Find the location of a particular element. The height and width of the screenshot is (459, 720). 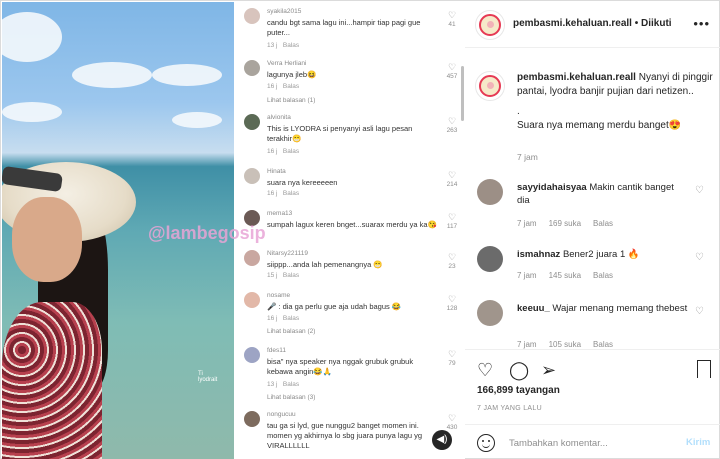

like-count: 263 is located at coordinates (452, 130).